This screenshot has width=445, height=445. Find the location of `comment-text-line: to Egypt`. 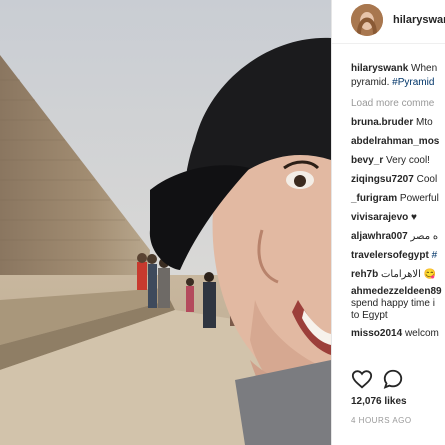

comment-text-line: to Egypt is located at coordinates (369, 315).